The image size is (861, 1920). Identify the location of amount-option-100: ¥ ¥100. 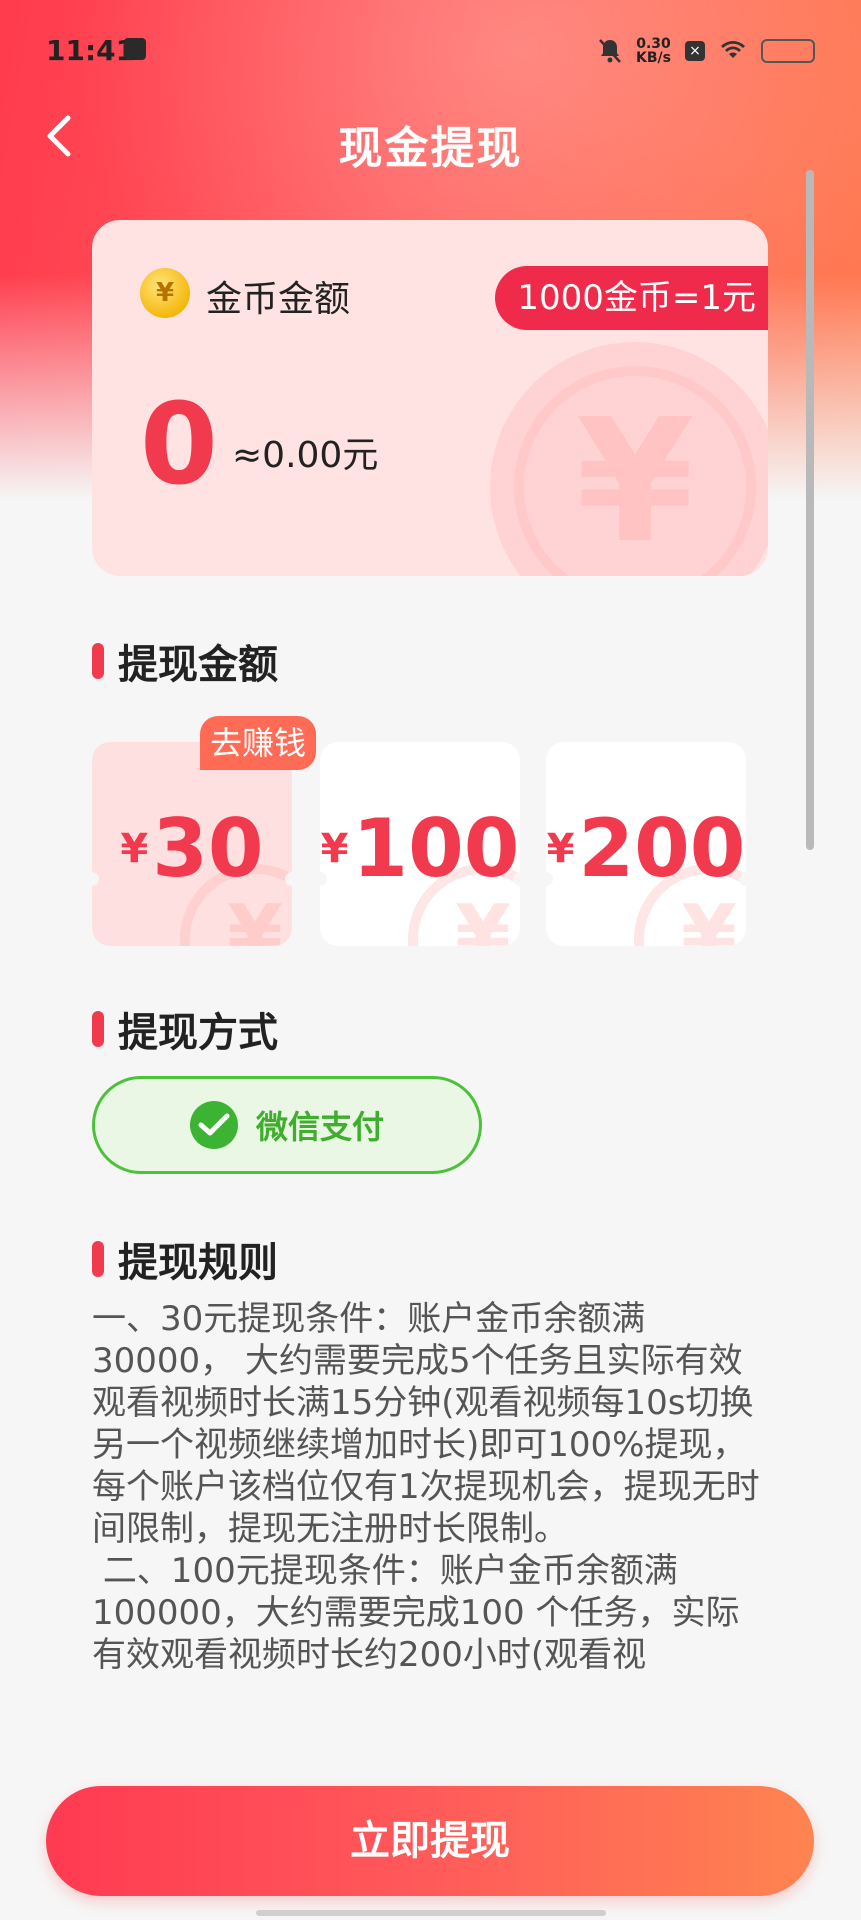
(420, 844).